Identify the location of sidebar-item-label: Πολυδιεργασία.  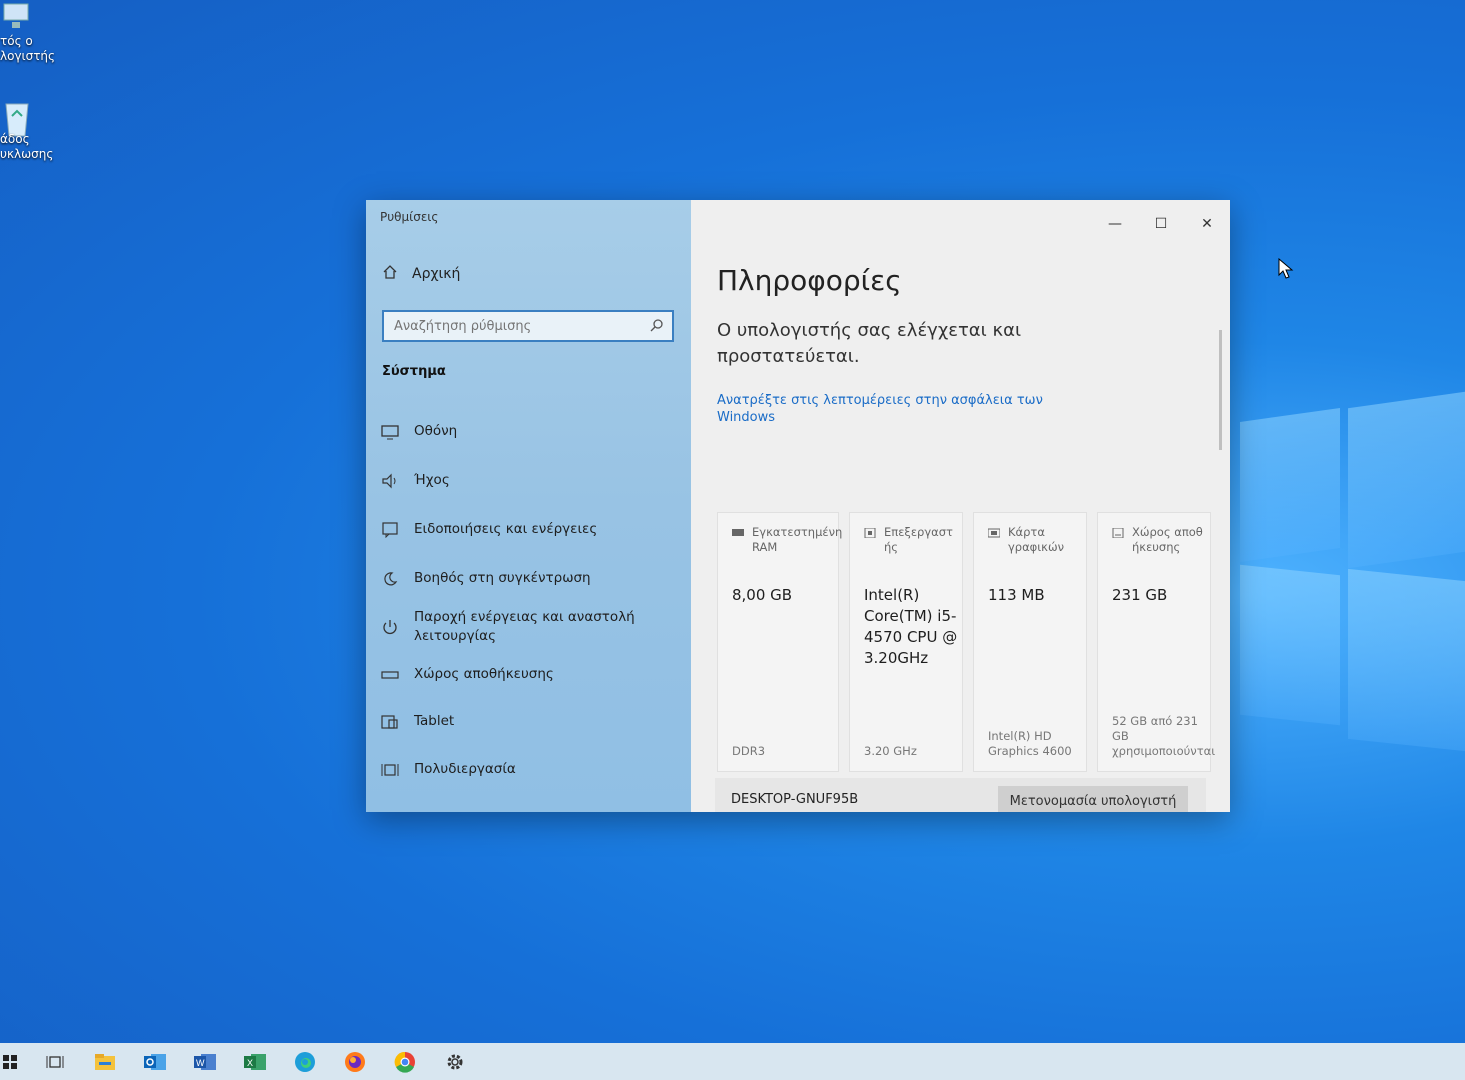
(465, 769).